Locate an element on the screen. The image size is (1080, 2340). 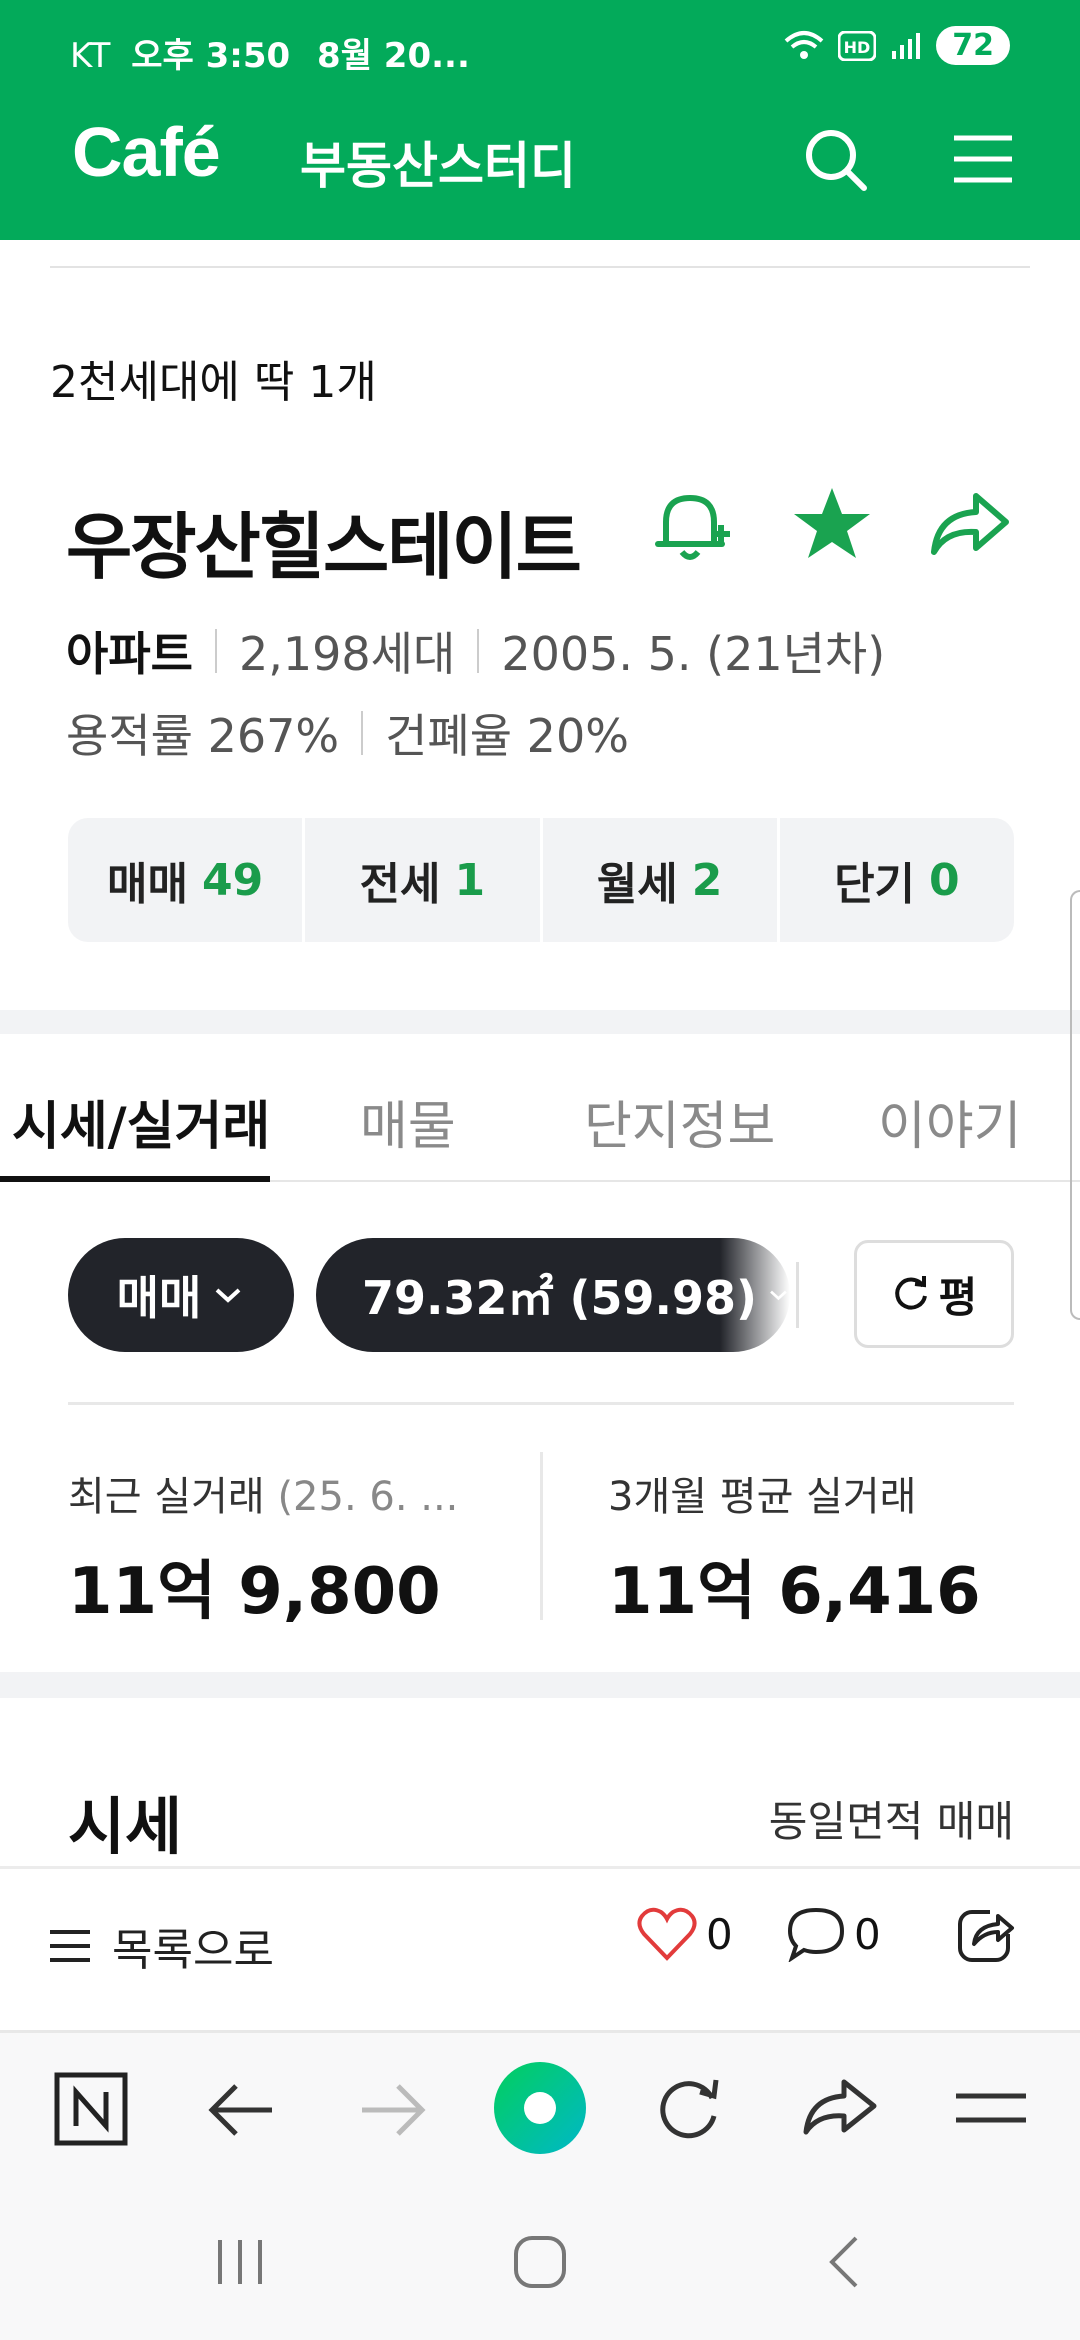
home-icon is located at coordinates (540, 2262).